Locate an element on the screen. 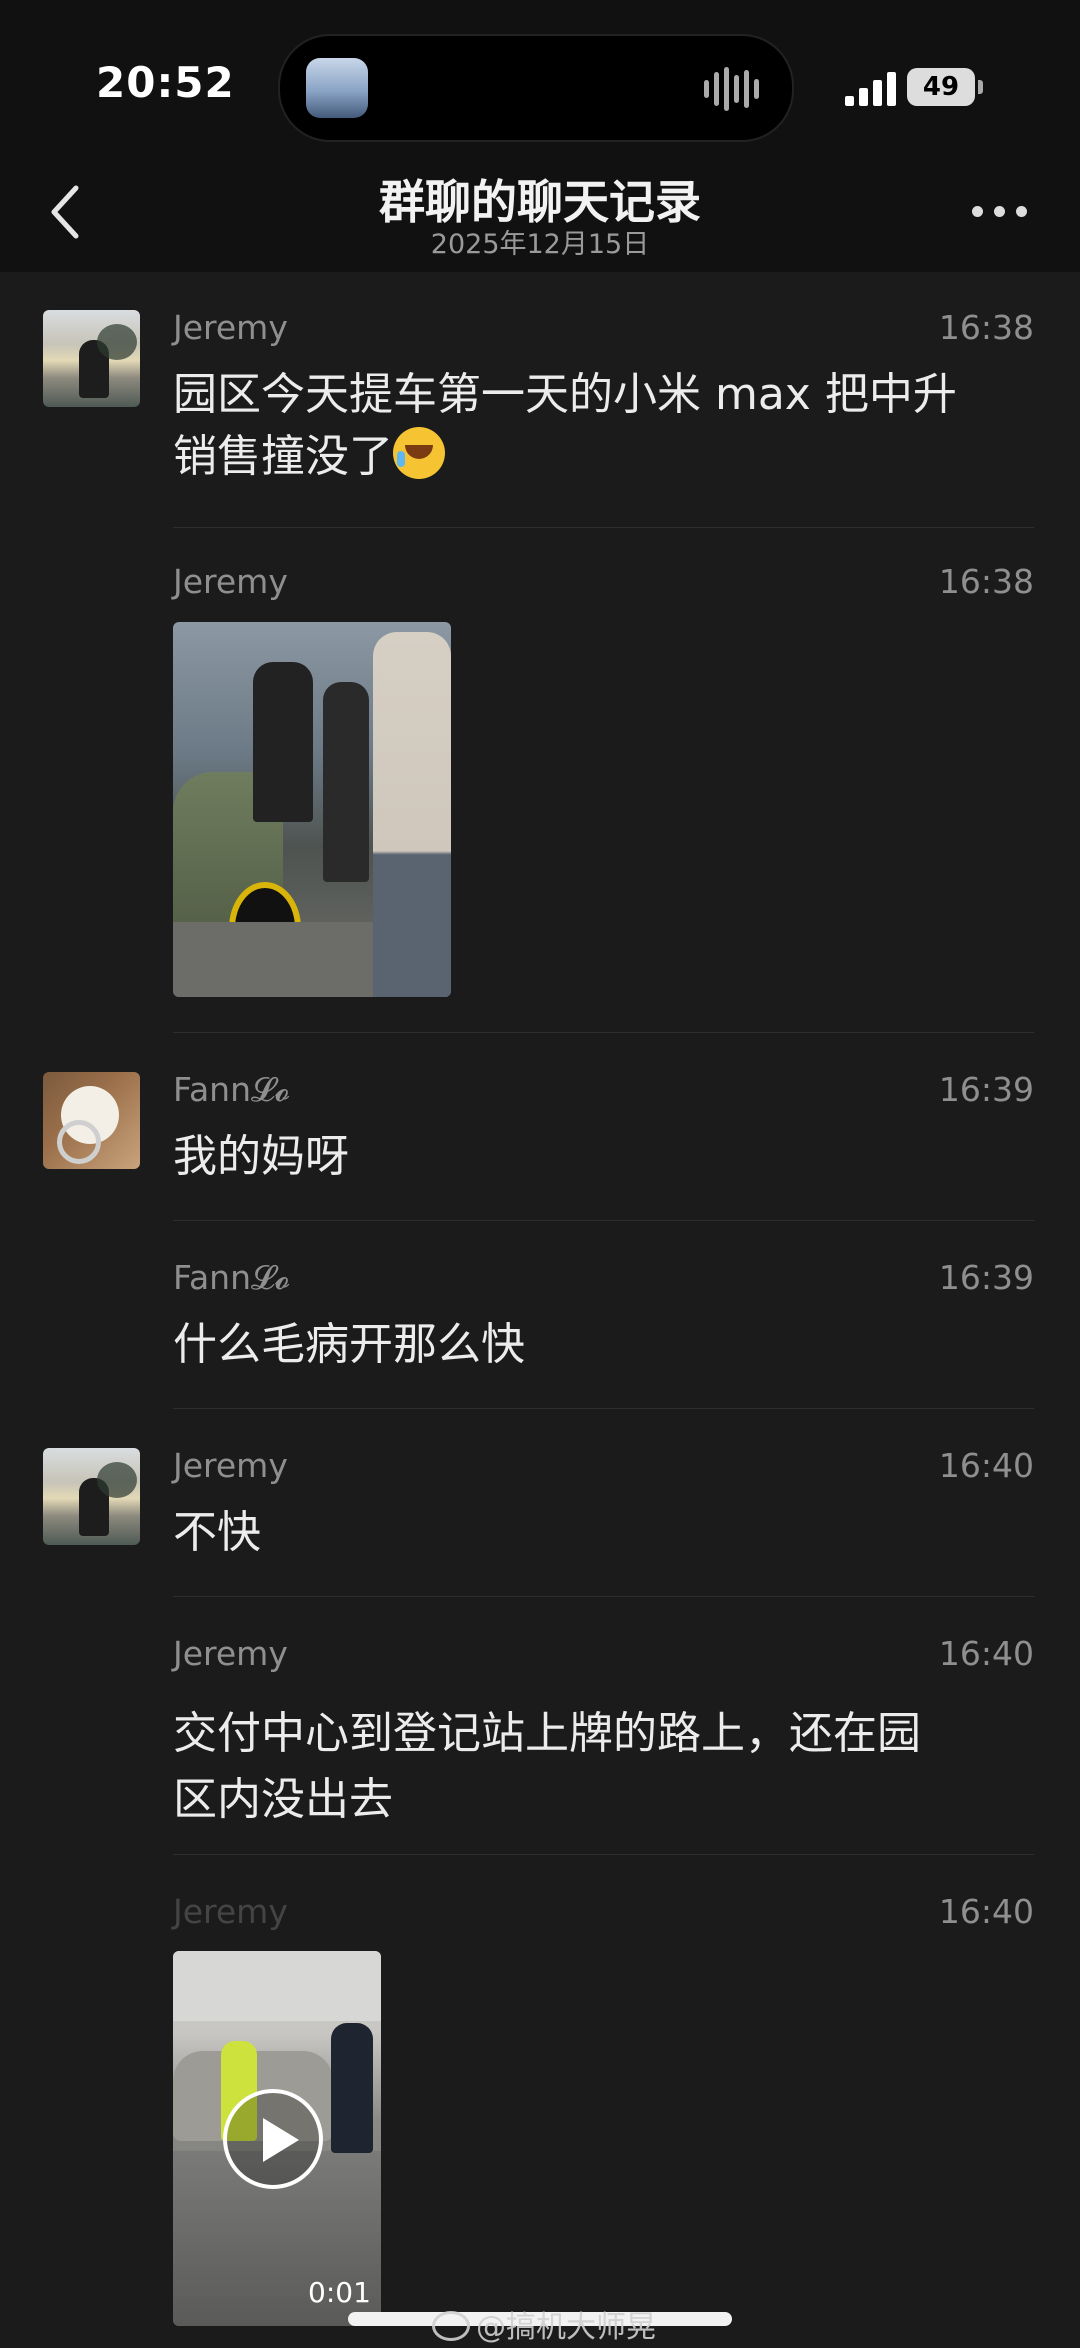 This screenshot has height=2348, width=1080. message-text: 什么毛病开那么快 is located at coordinates (608, 1345).